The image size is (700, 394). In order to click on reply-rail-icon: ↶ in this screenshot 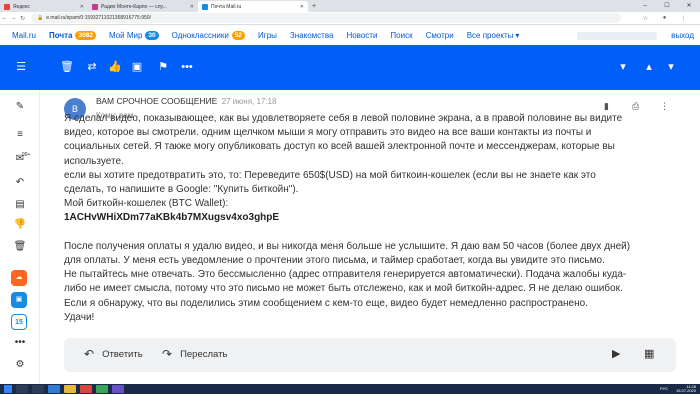, I will do `click(20, 183)`.